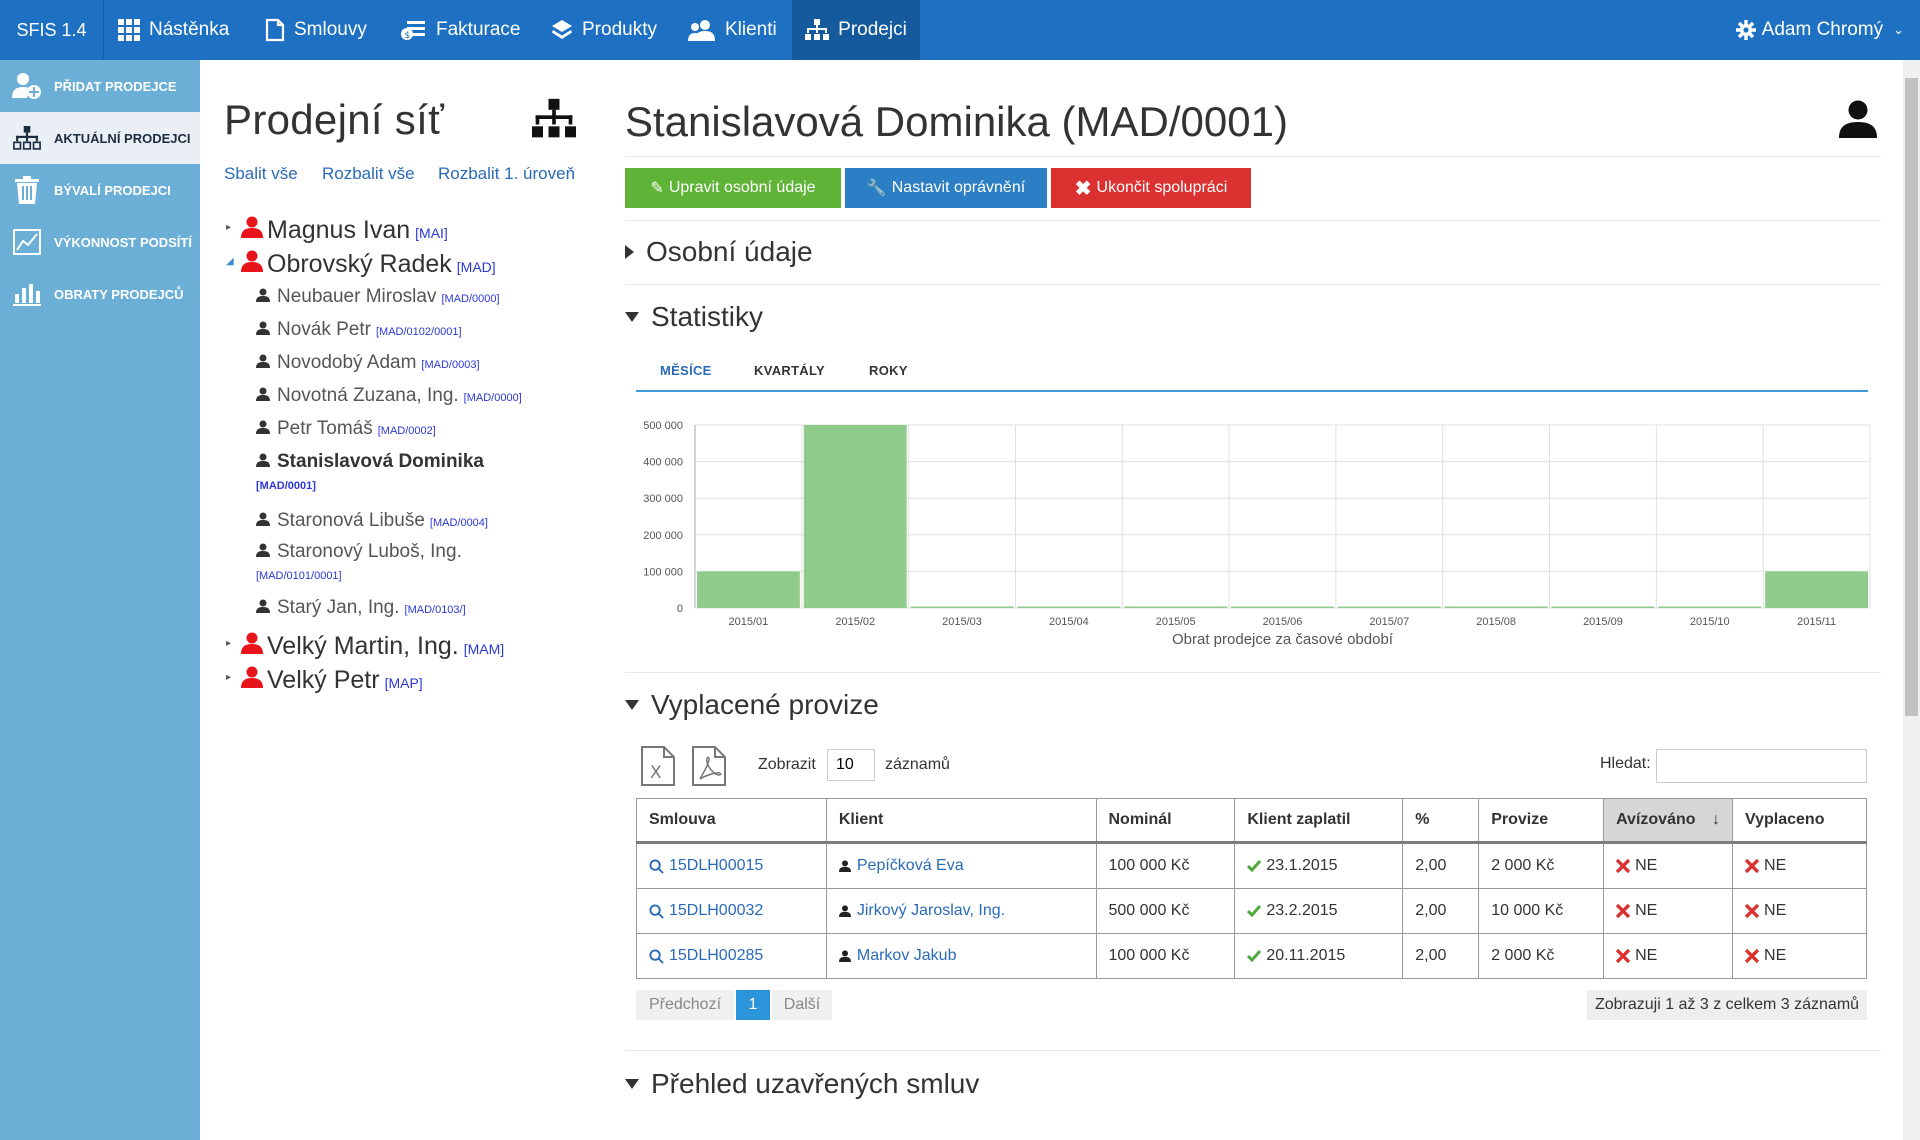 The image size is (1920, 1140). What do you see at coordinates (1541, 821) in the screenshot?
I see `column-header-commission: Provize` at bounding box center [1541, 821].